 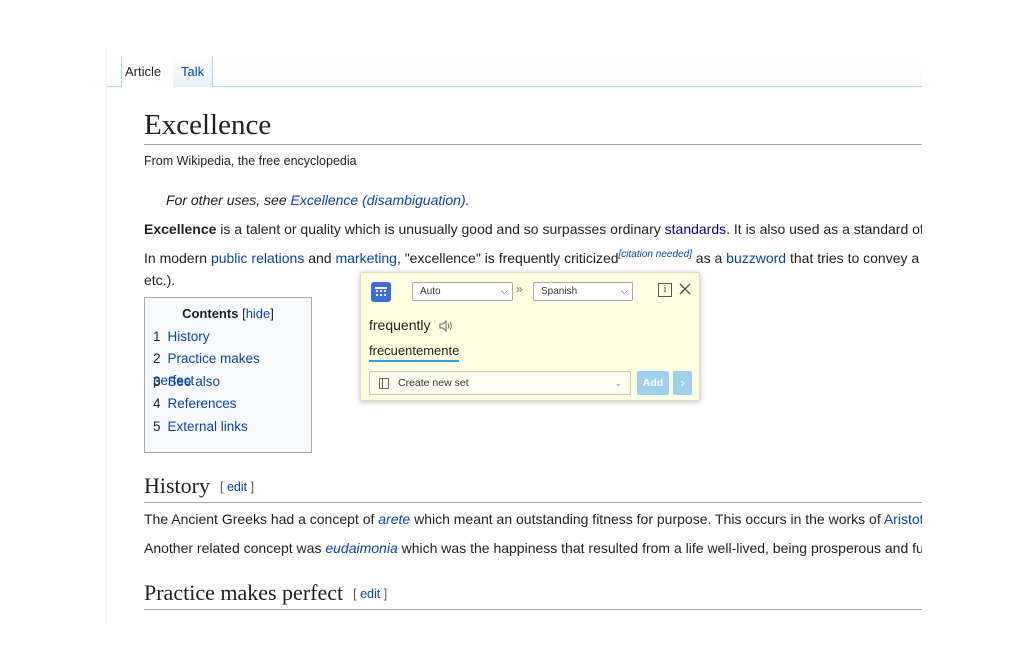 I want to click on intro-text: that tries to convey a, so click(x=853, y=258).